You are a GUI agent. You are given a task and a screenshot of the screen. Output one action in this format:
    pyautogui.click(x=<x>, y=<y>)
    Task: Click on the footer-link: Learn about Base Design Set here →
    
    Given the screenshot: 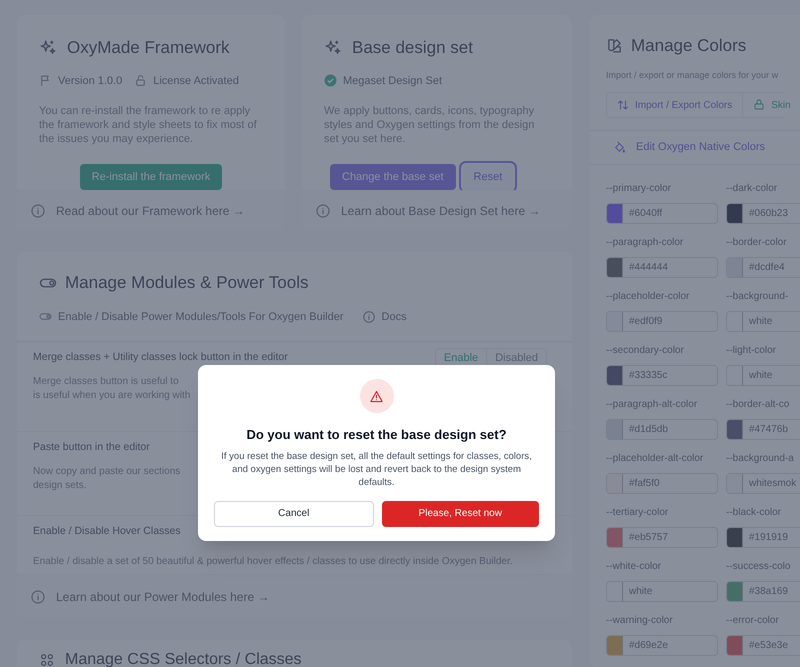 What is the action you would take?
    pyautogui.click(x=440, y=211)
    